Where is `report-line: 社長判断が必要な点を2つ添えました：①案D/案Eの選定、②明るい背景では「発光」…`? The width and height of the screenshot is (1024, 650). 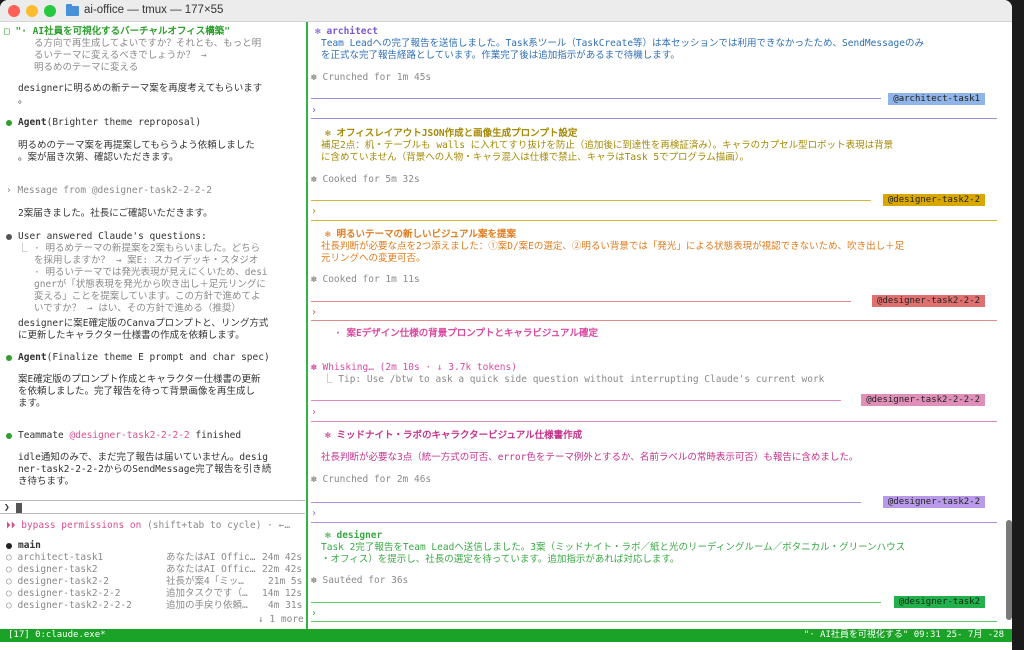 report-line: 社長判断が必要な点を2つ添えました：①案D/案Eの選定、②明るい背景では「発光」… is located at coordinates (613, 246).